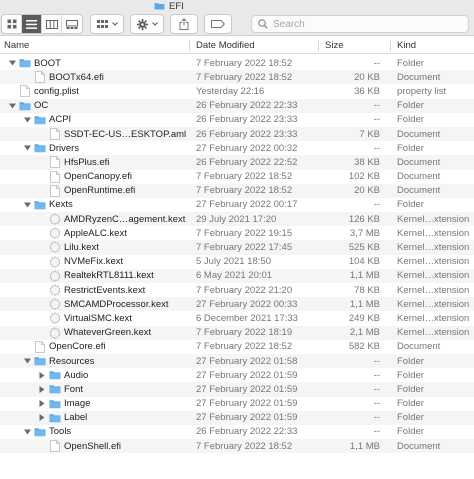 The image size is (474, 479). I want to click on folder-row: Tools 26 February 2022 22:33 -- Folder, so click(237, 432).